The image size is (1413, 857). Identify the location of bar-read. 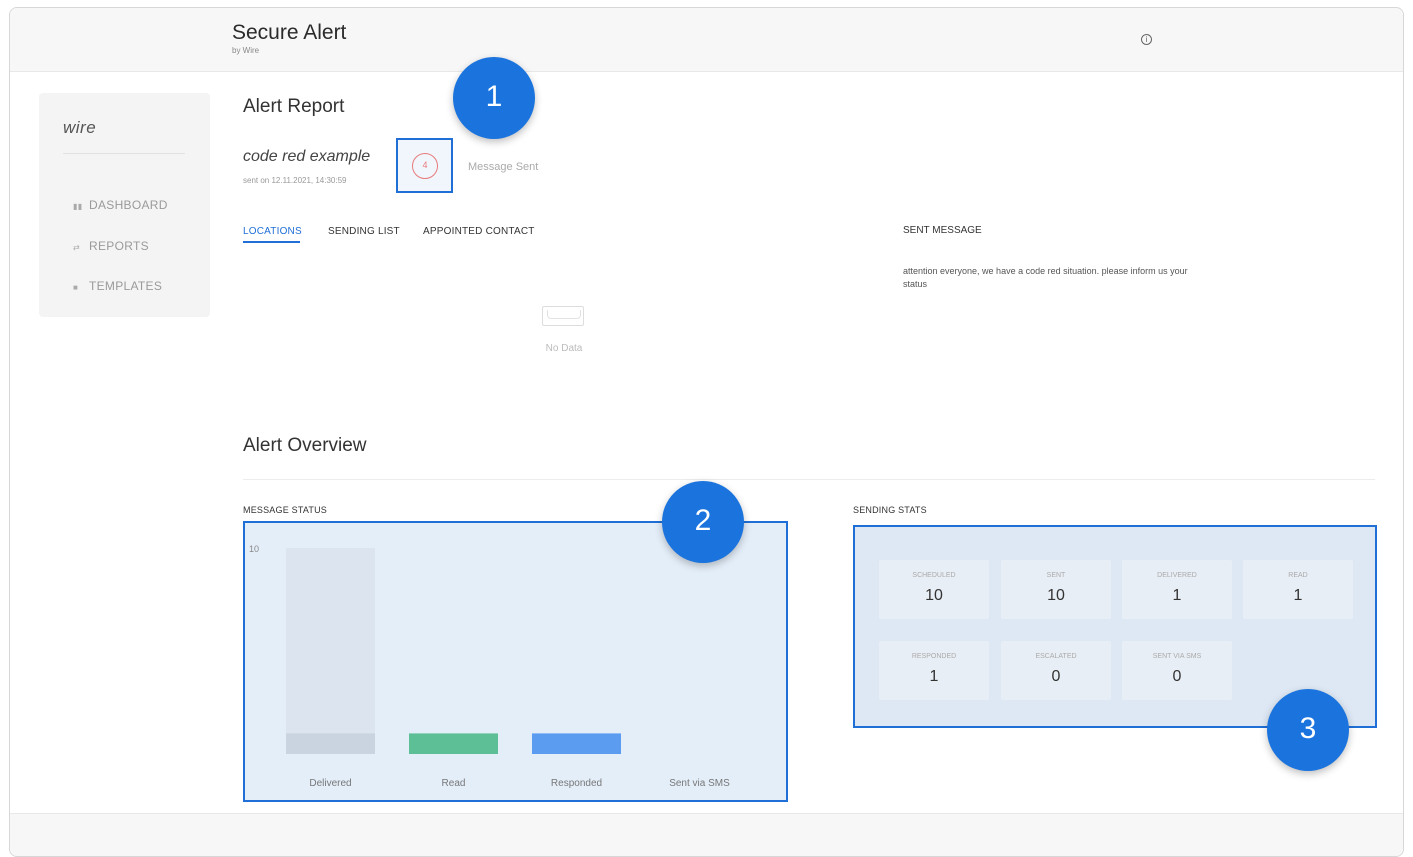
(453, 743).